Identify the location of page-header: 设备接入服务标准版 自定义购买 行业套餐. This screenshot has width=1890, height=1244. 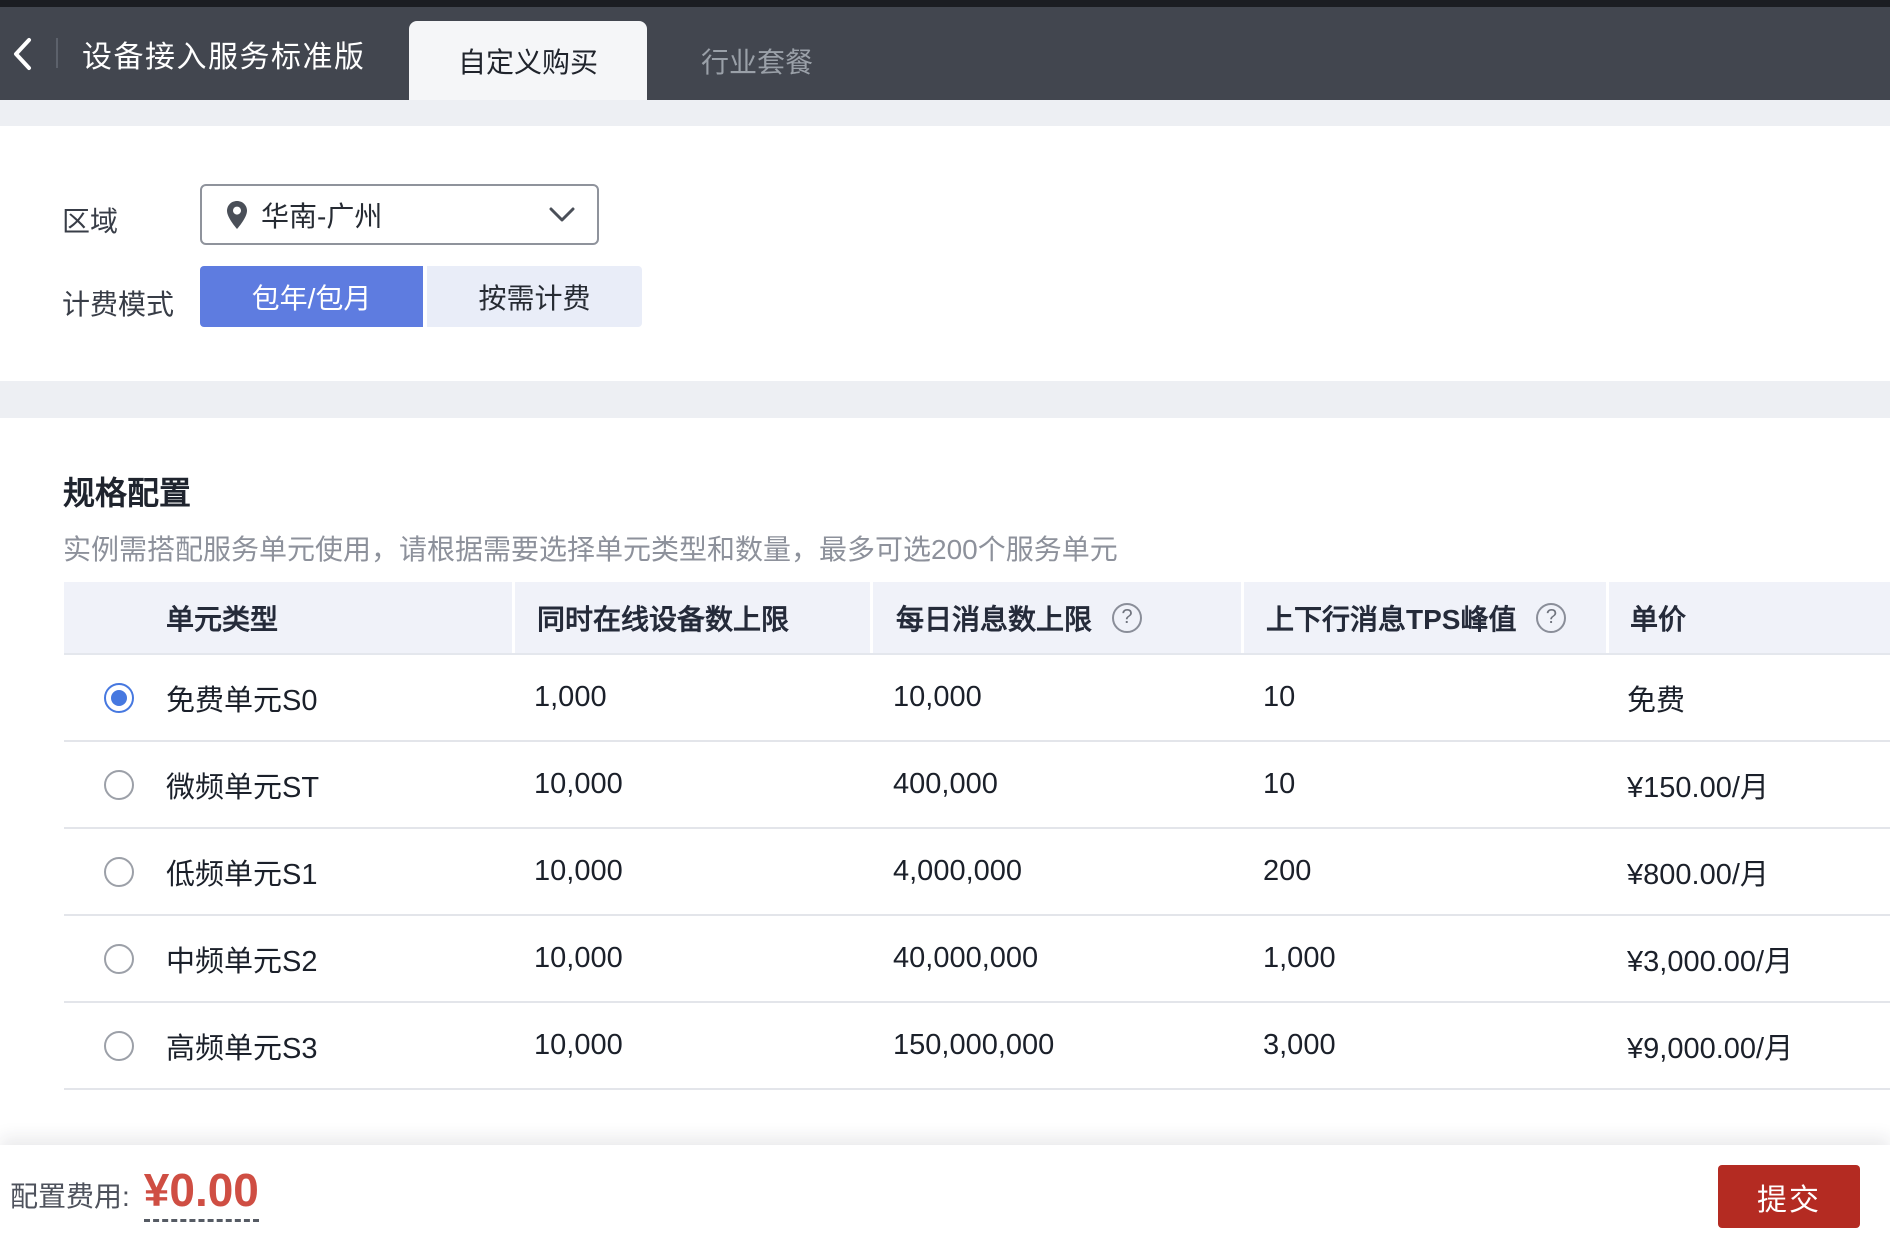
(945, 53).